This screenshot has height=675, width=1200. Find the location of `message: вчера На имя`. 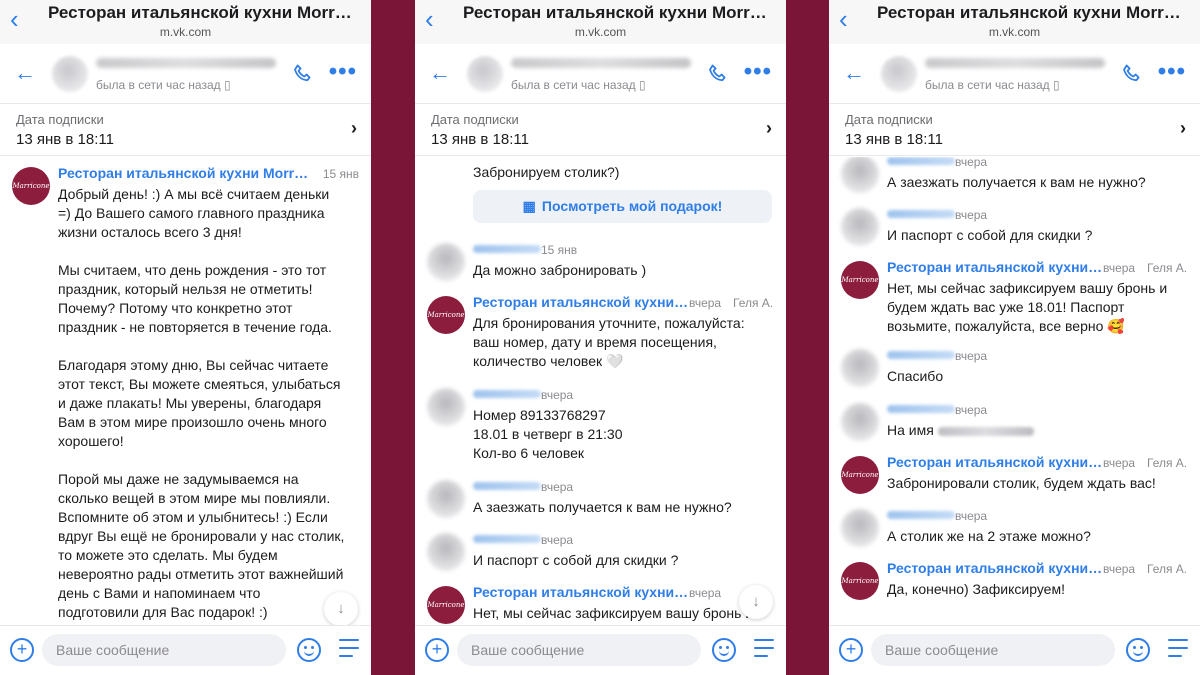

message: вчера На имя is located at coordinates (1014, 423).